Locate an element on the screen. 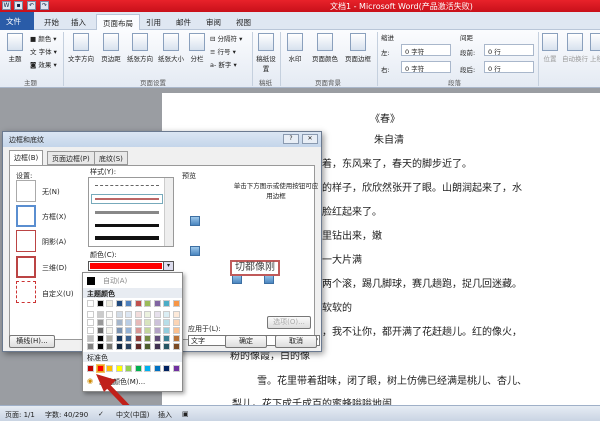  tab-file: 文件 is located at coordinates (17, 21).